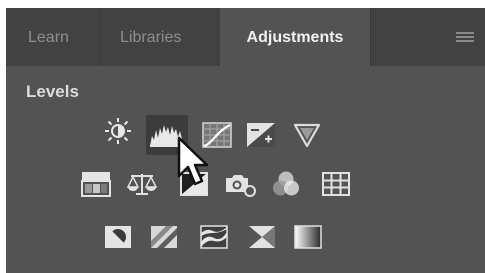 This screenshot has width=485, height=273. What do you see at coordinates (307, 135) in the screenshot?
I see `vibrance-icon` at bounding box center [307, 135].